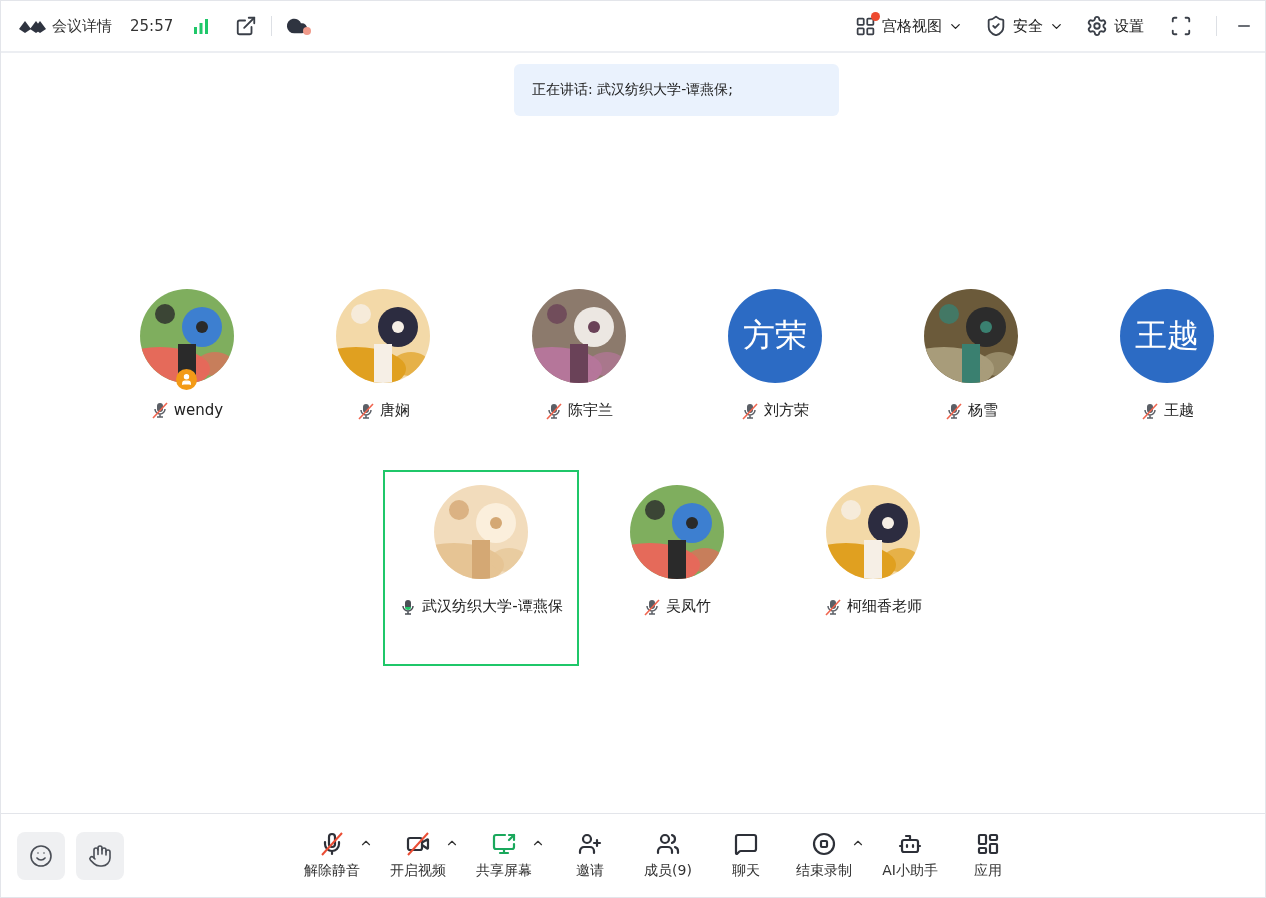 Image resolution: width=1266 pixels, height=898 pixels. I want to click on participant-name: 柯细香老师, so click(884, 606).